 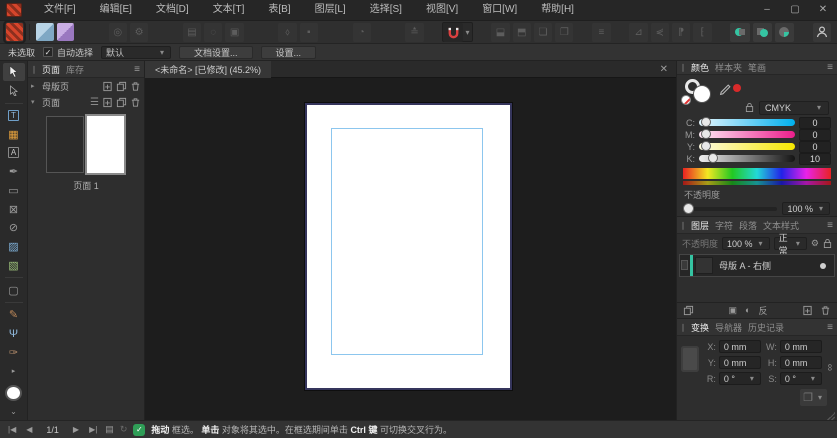 What do you see at coordinates (747, 310) in the screenshot?
I see `adjustment-layer-icon: ◐` at bounding box center [747, 310].